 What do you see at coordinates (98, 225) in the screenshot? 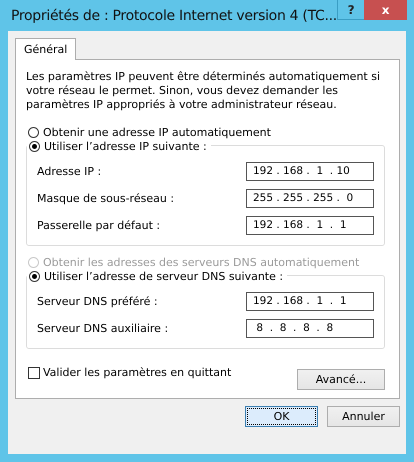
I see `field-label: Passerelle par défaut :` at bounding box center [98, 225].